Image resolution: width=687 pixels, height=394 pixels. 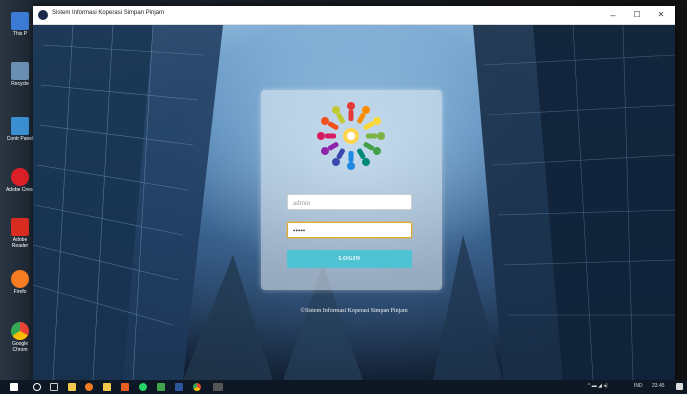 I want to click on close-button: ✕, so click(x=661, y=15).